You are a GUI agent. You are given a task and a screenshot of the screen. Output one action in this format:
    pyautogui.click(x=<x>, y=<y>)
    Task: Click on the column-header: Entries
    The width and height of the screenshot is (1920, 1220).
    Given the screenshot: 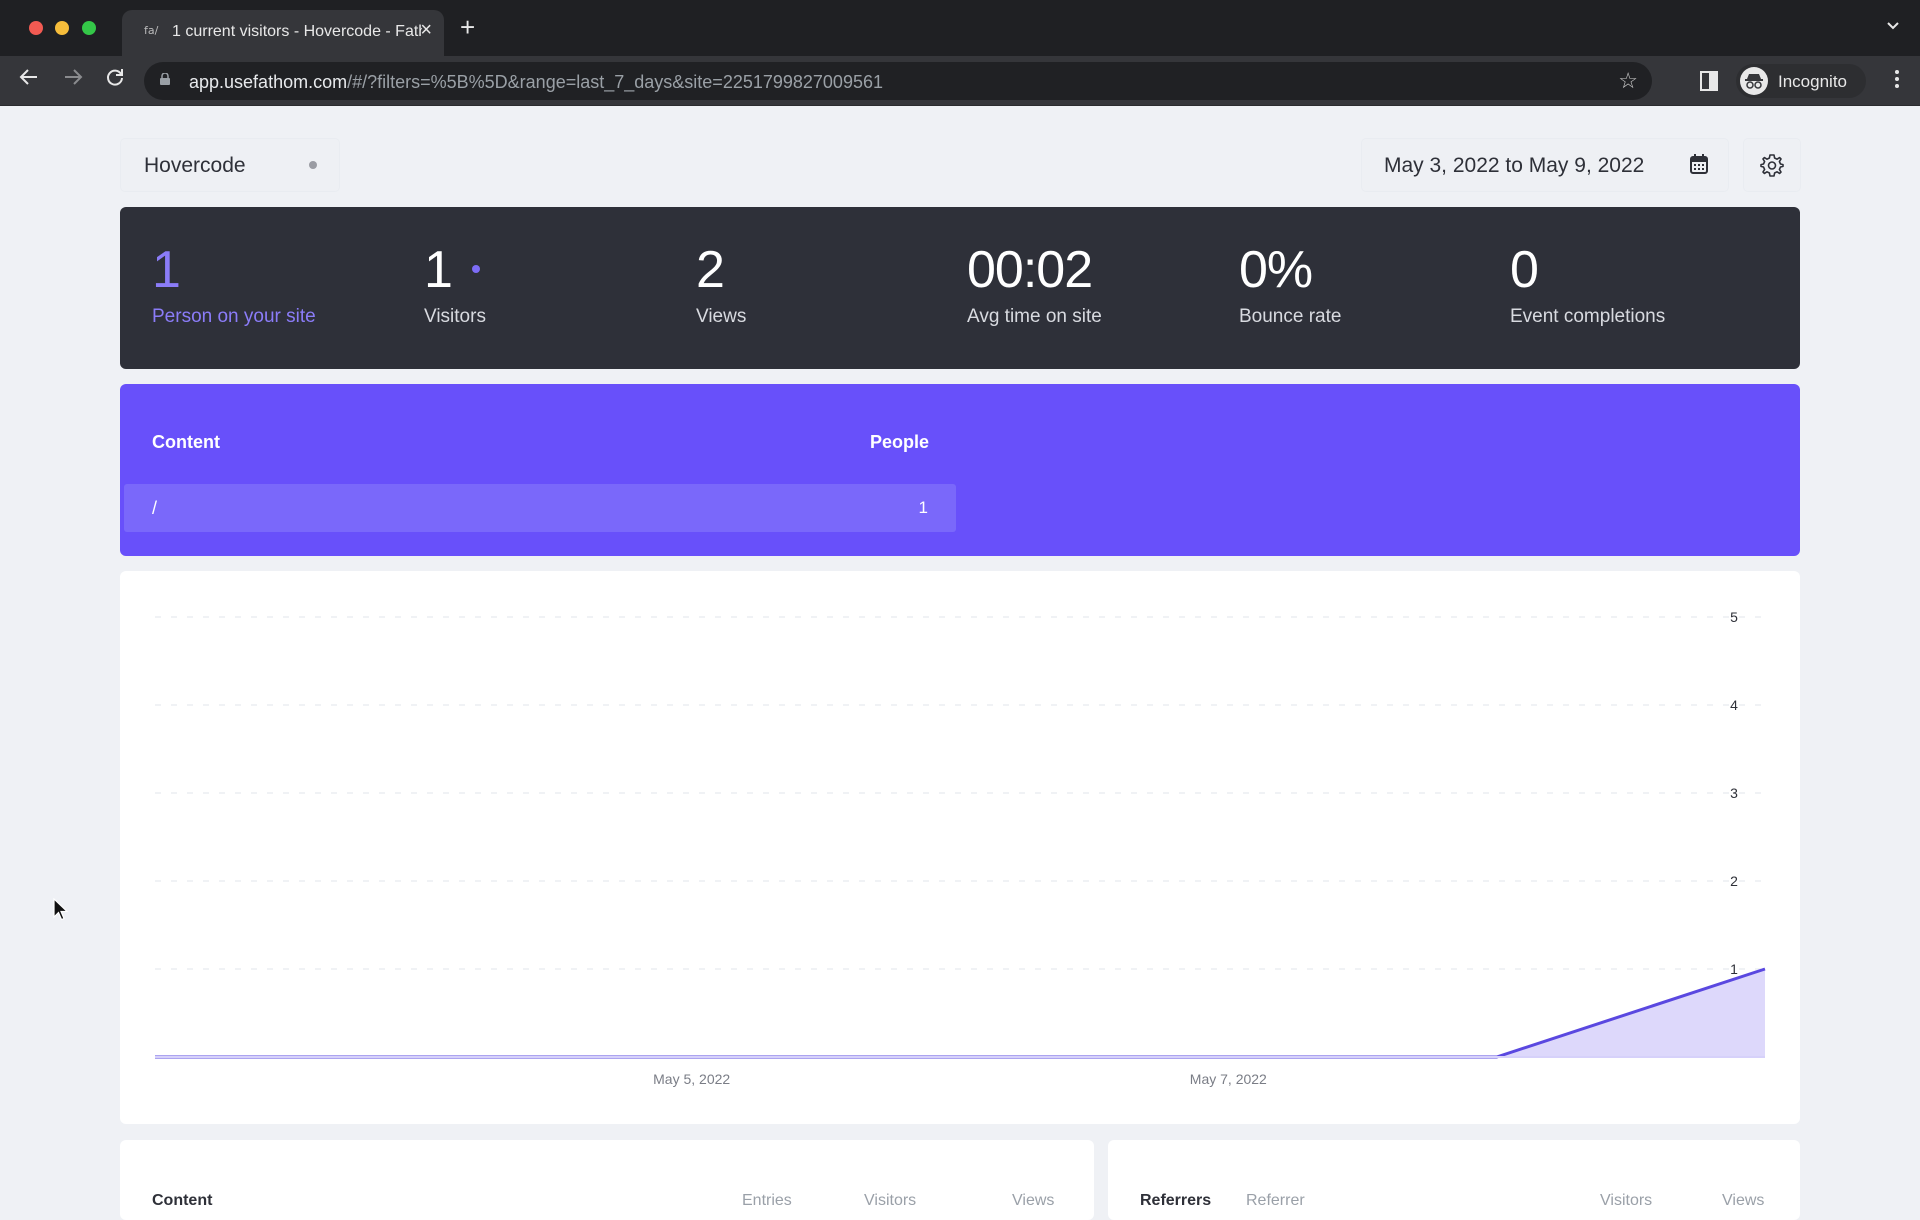 What is the action you would take?
    pyautogui.click(x=767, y=1201)
    